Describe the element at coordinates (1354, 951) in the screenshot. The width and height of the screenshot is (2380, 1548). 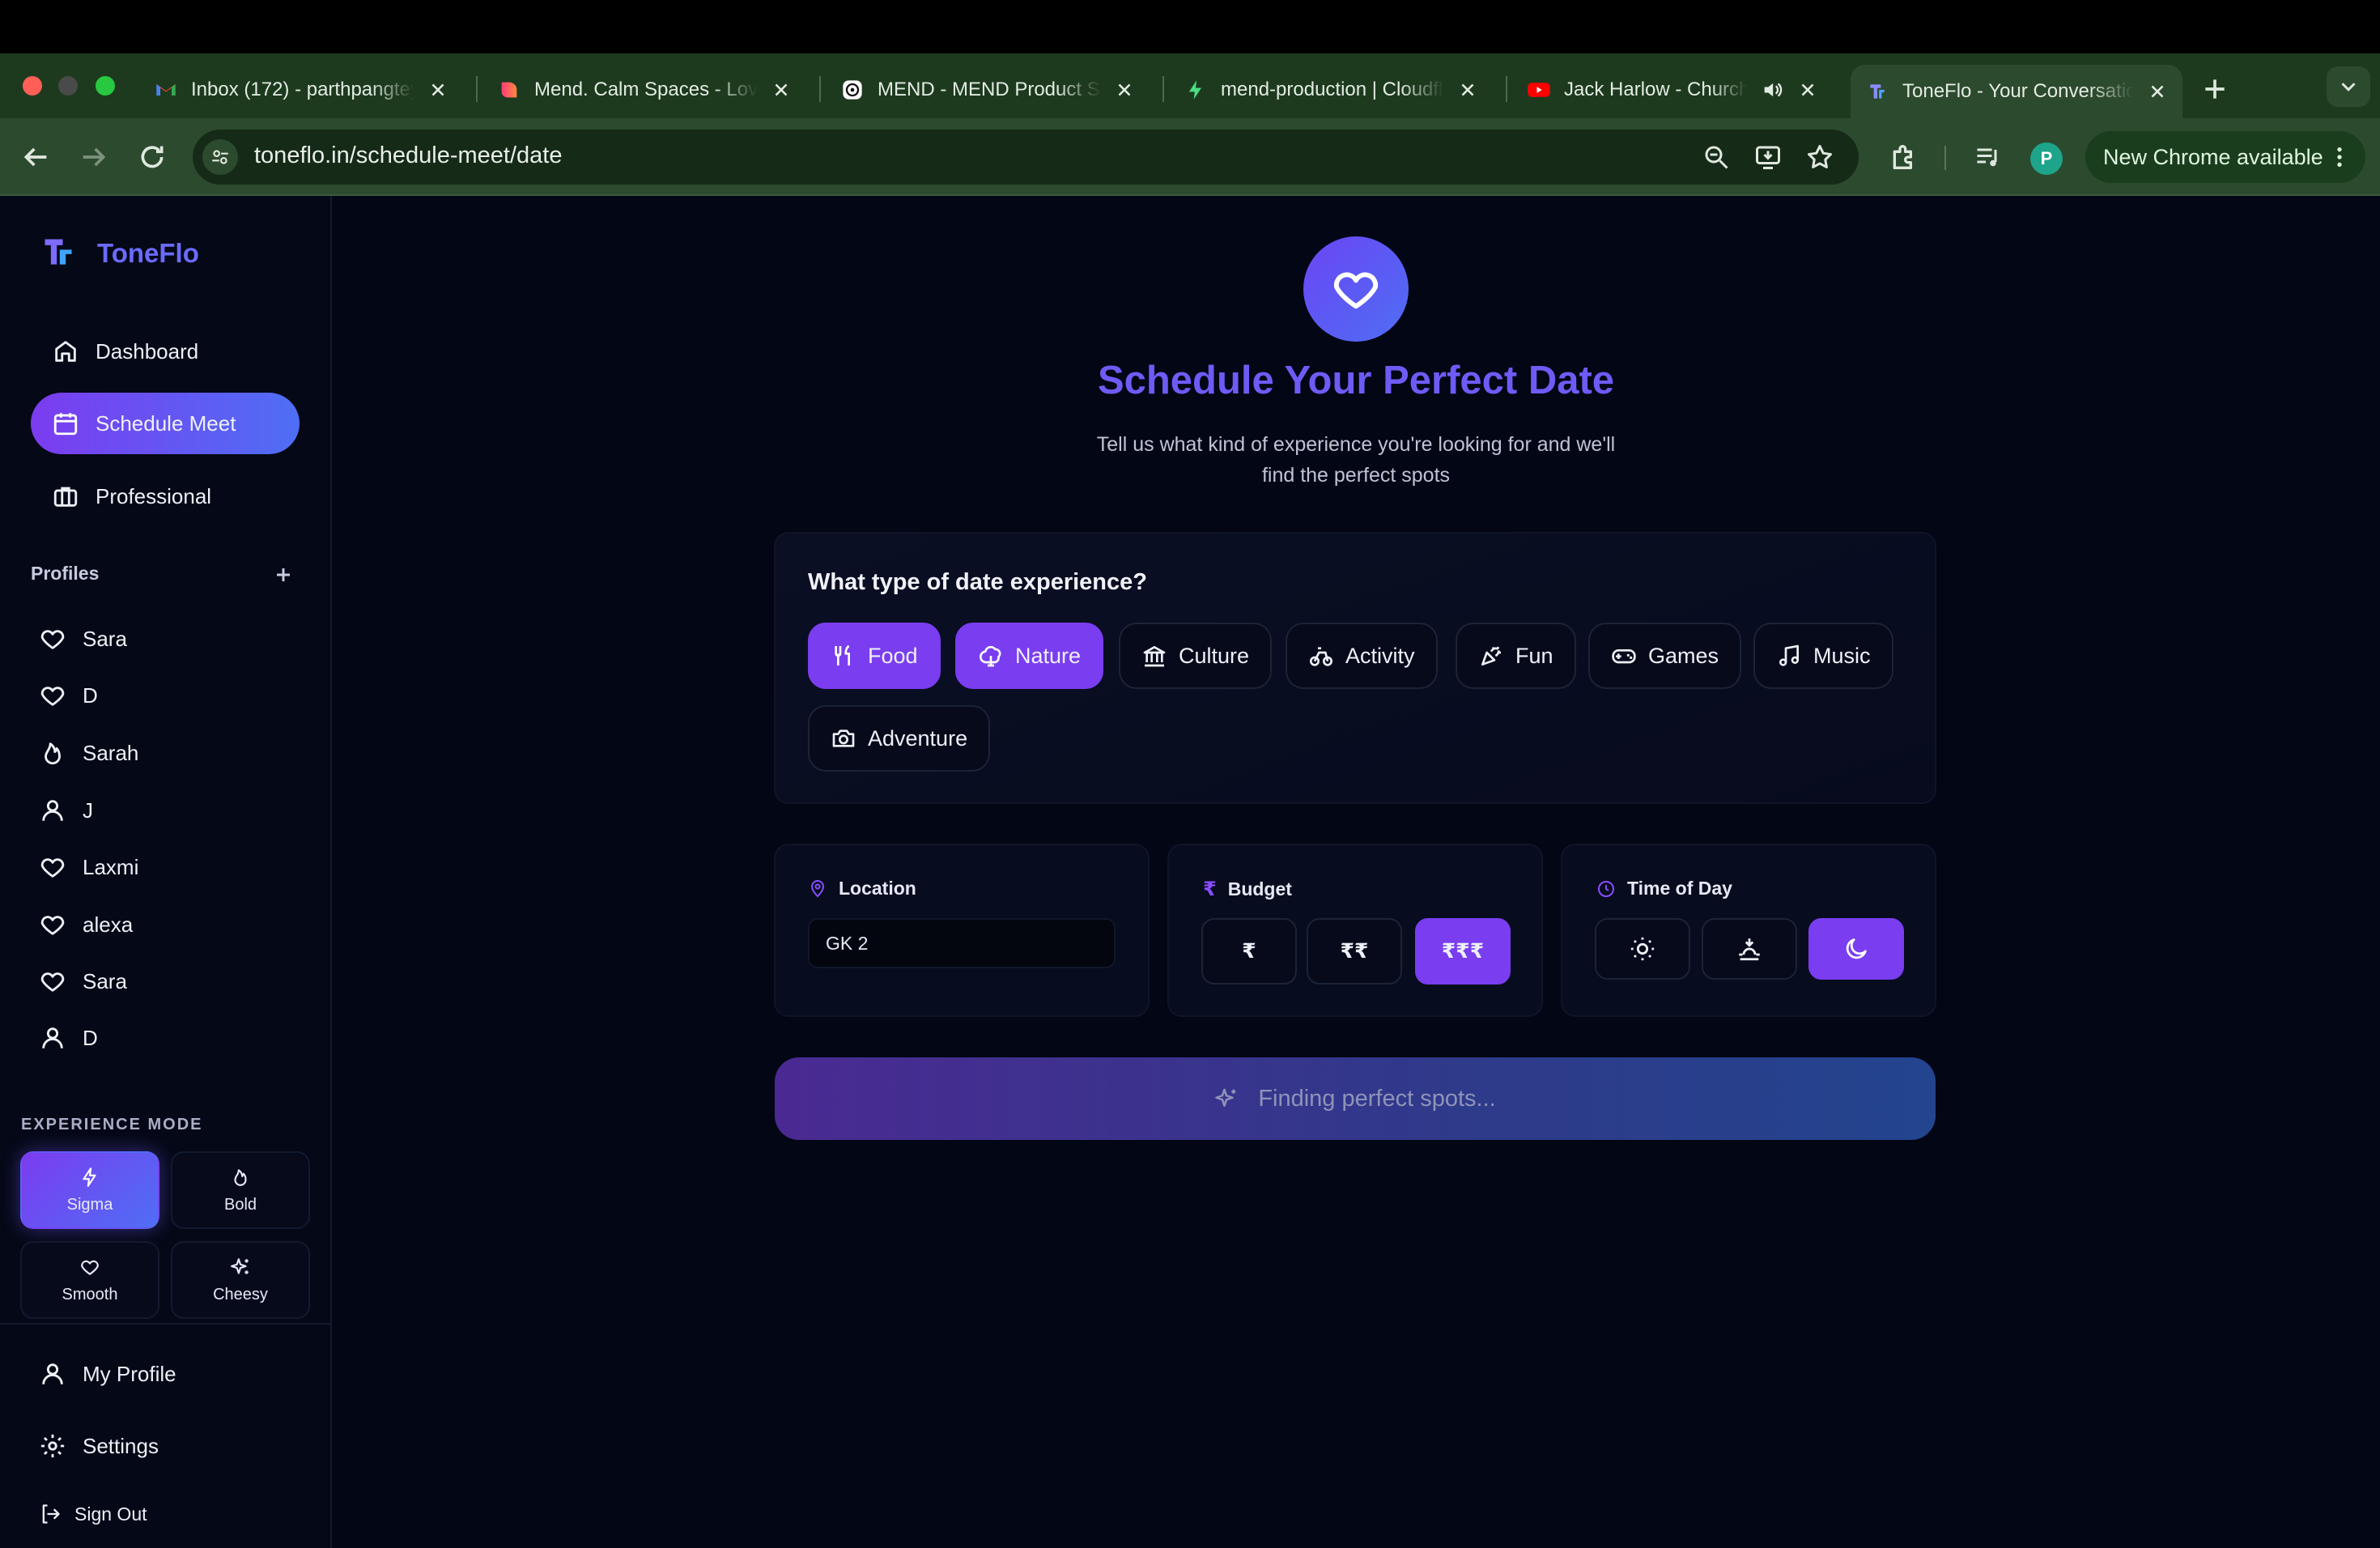
I see `budget-option-medium: ₹₹` at that location.